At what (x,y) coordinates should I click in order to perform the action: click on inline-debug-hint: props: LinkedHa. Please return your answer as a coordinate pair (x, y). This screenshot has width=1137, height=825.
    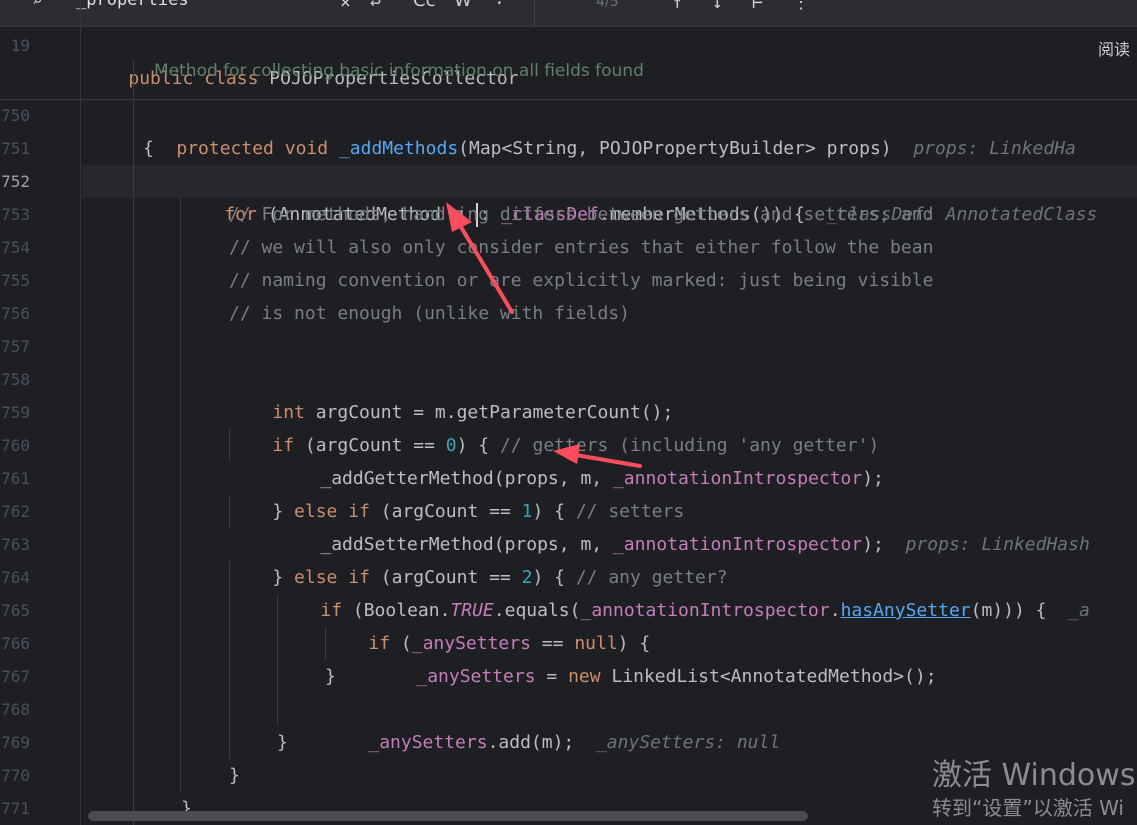
    Looking at the image, I should click on (994, 148).